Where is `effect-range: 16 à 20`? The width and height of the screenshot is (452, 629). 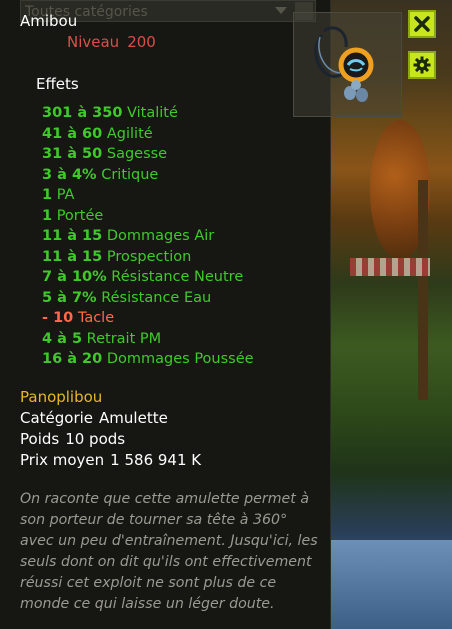
effect-range: 16 à 20 is located at coordinates (72, 359).